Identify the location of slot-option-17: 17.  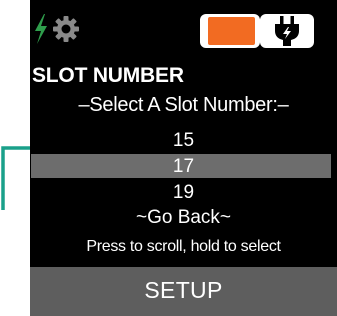
(183, 167).